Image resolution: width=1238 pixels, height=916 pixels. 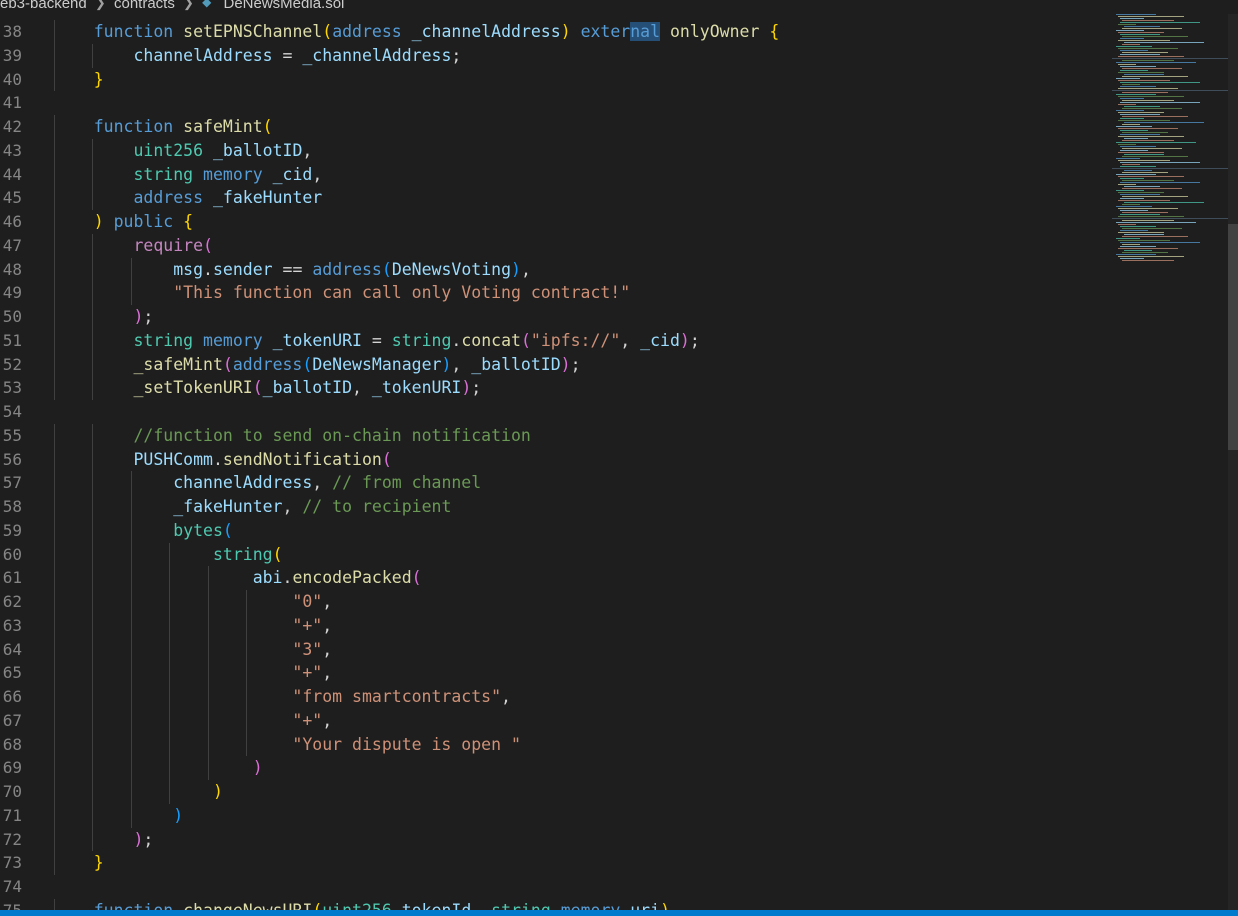 What do you see at coordinates (12, 55) in the screenshot?
I see `line-number: 39` at bounding box center [12, 55].